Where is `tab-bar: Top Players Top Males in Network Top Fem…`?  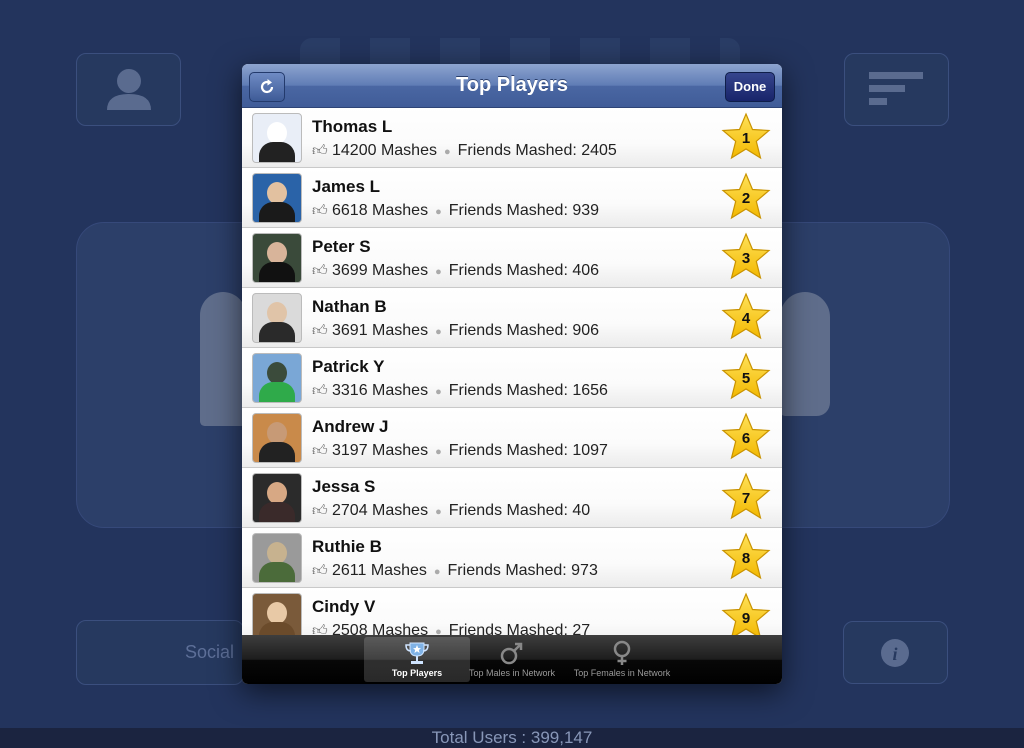
tab-bar: Top Players Top Males in Network Top Fem… is located at coordinates (512, 659).